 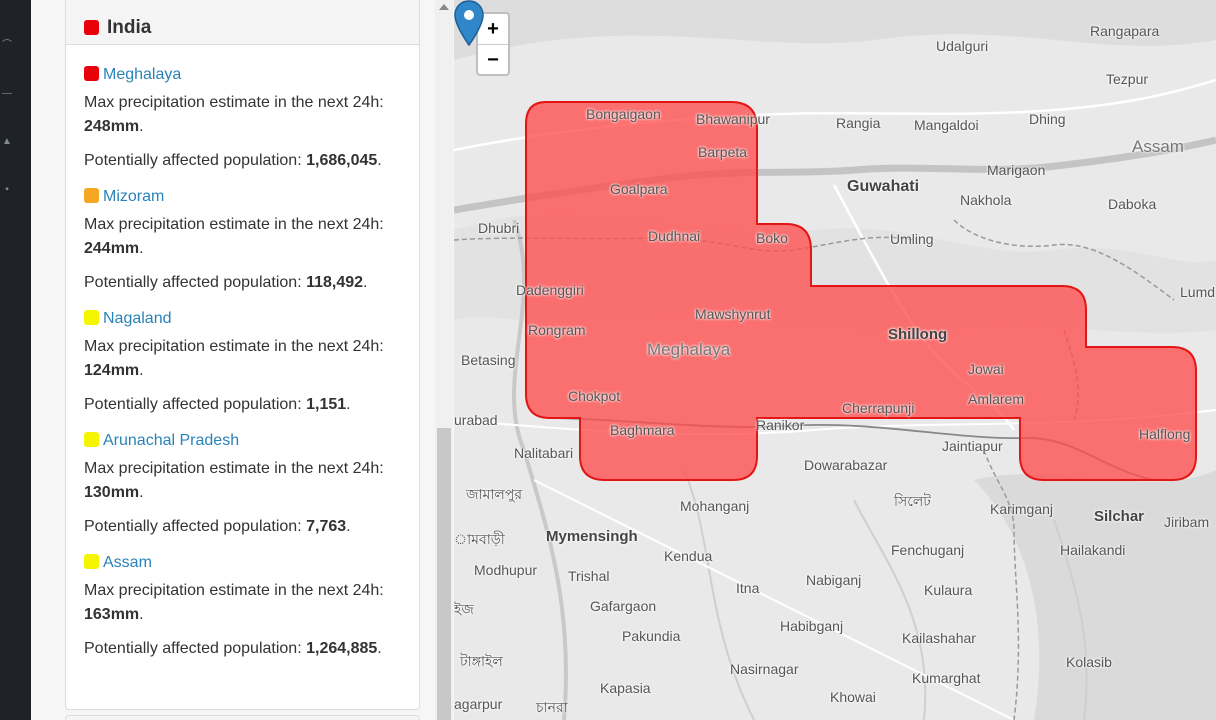 I want to click on scroll-thumb, so click(x=444, y=574).